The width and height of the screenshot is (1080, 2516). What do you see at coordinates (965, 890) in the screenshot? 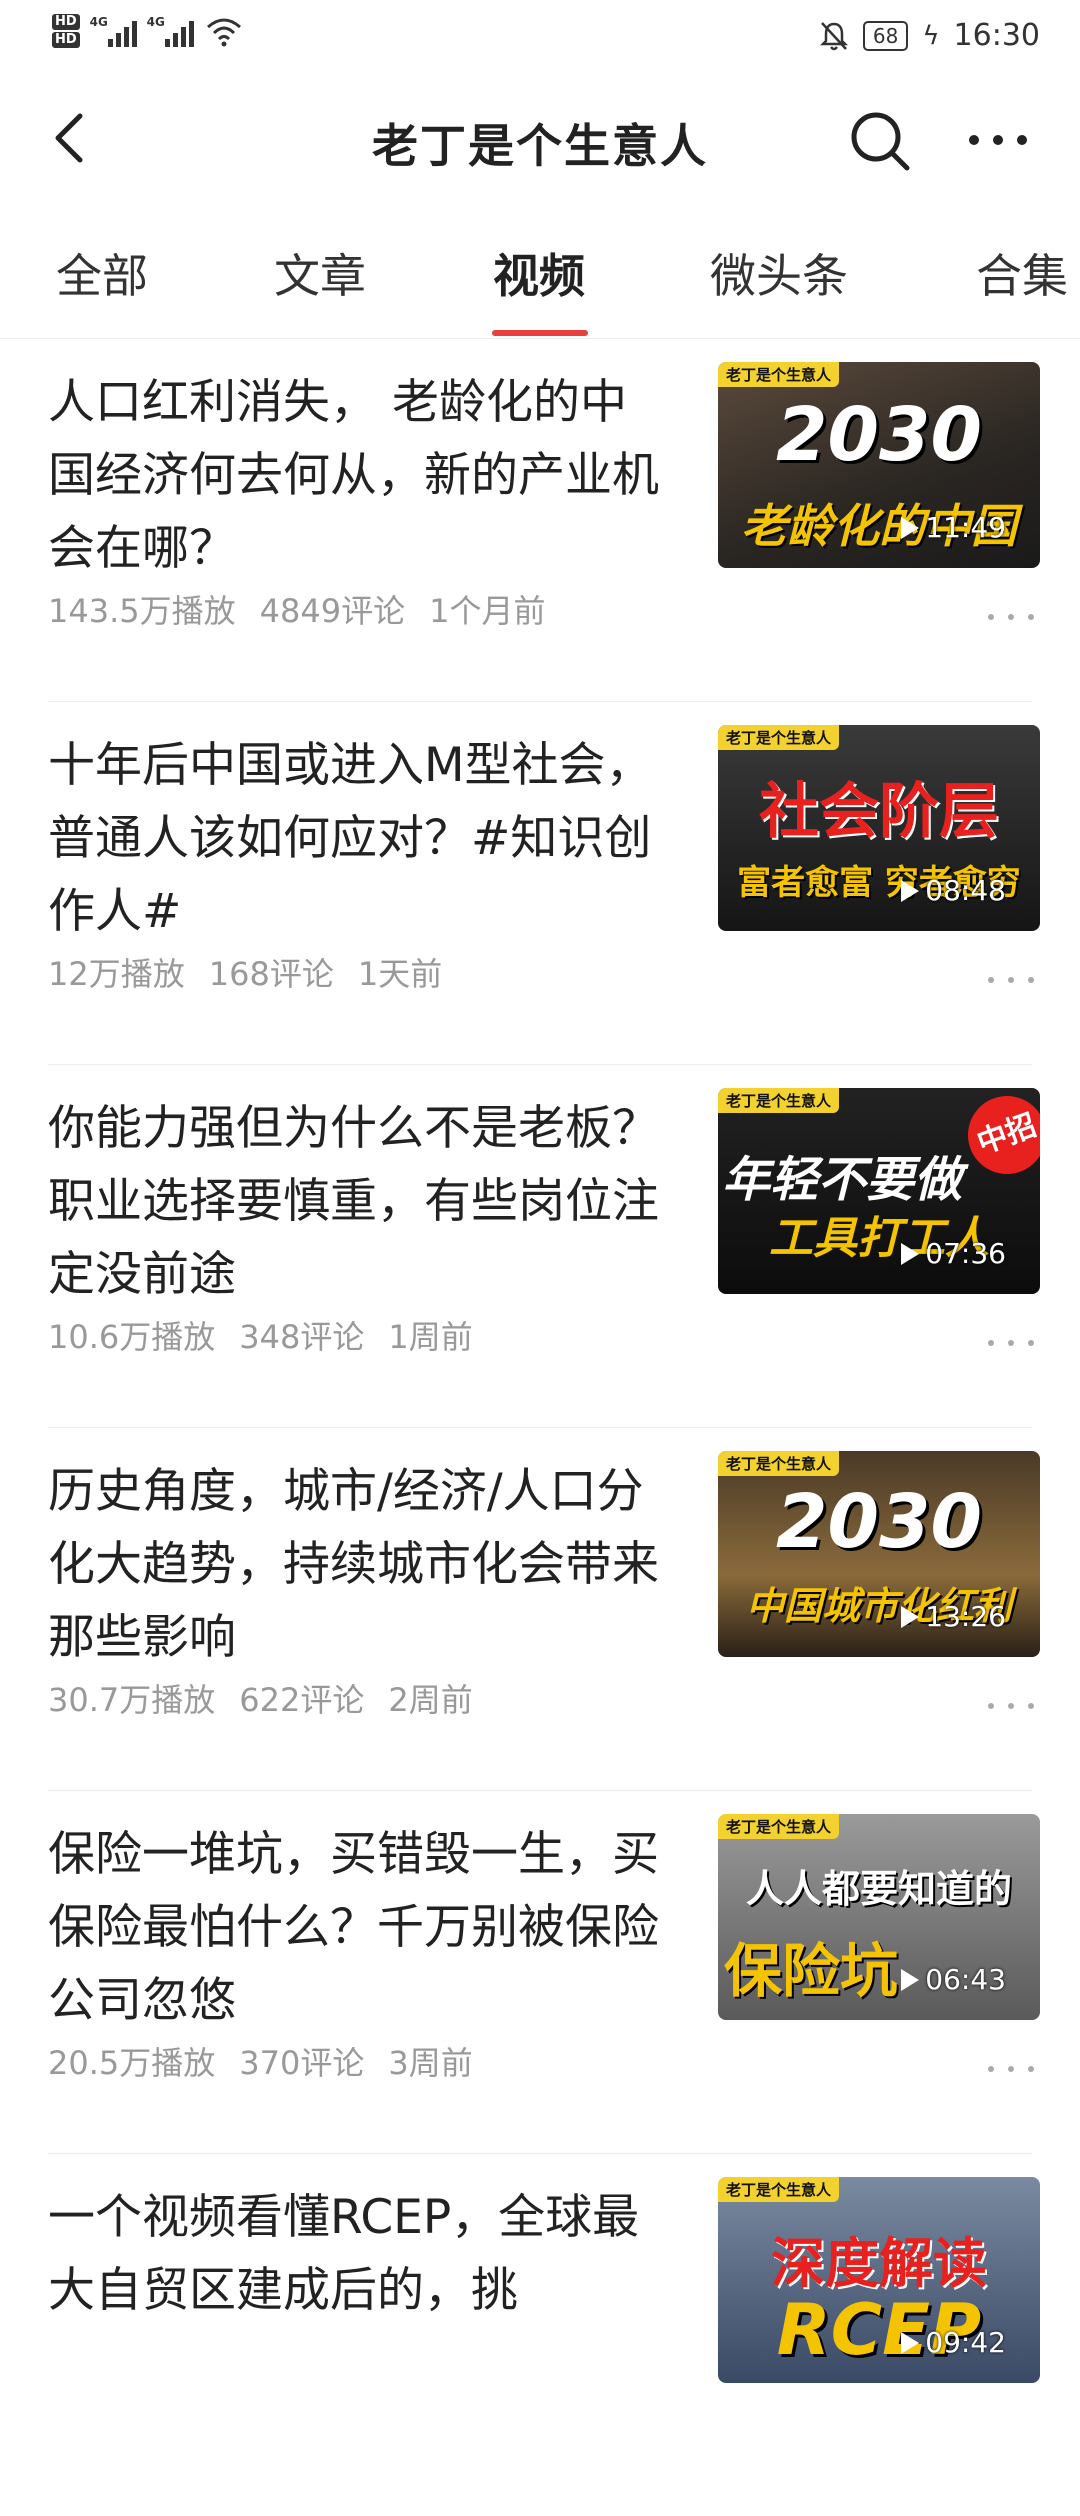
I see `duration-text: 08:48` at bounding box center [965, 890].